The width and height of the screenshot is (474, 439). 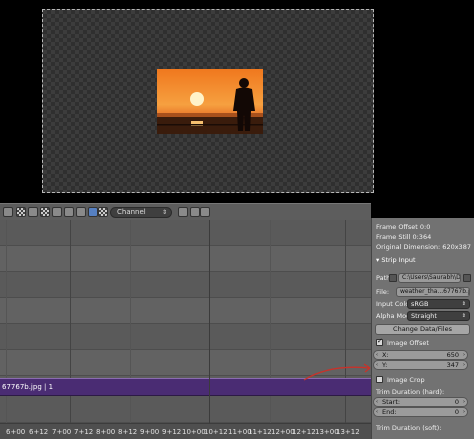 What do you see at coordinates (131, 212) in the screenshot?
I see `channel-select-label: Channel` at bounding box center [131, 212].